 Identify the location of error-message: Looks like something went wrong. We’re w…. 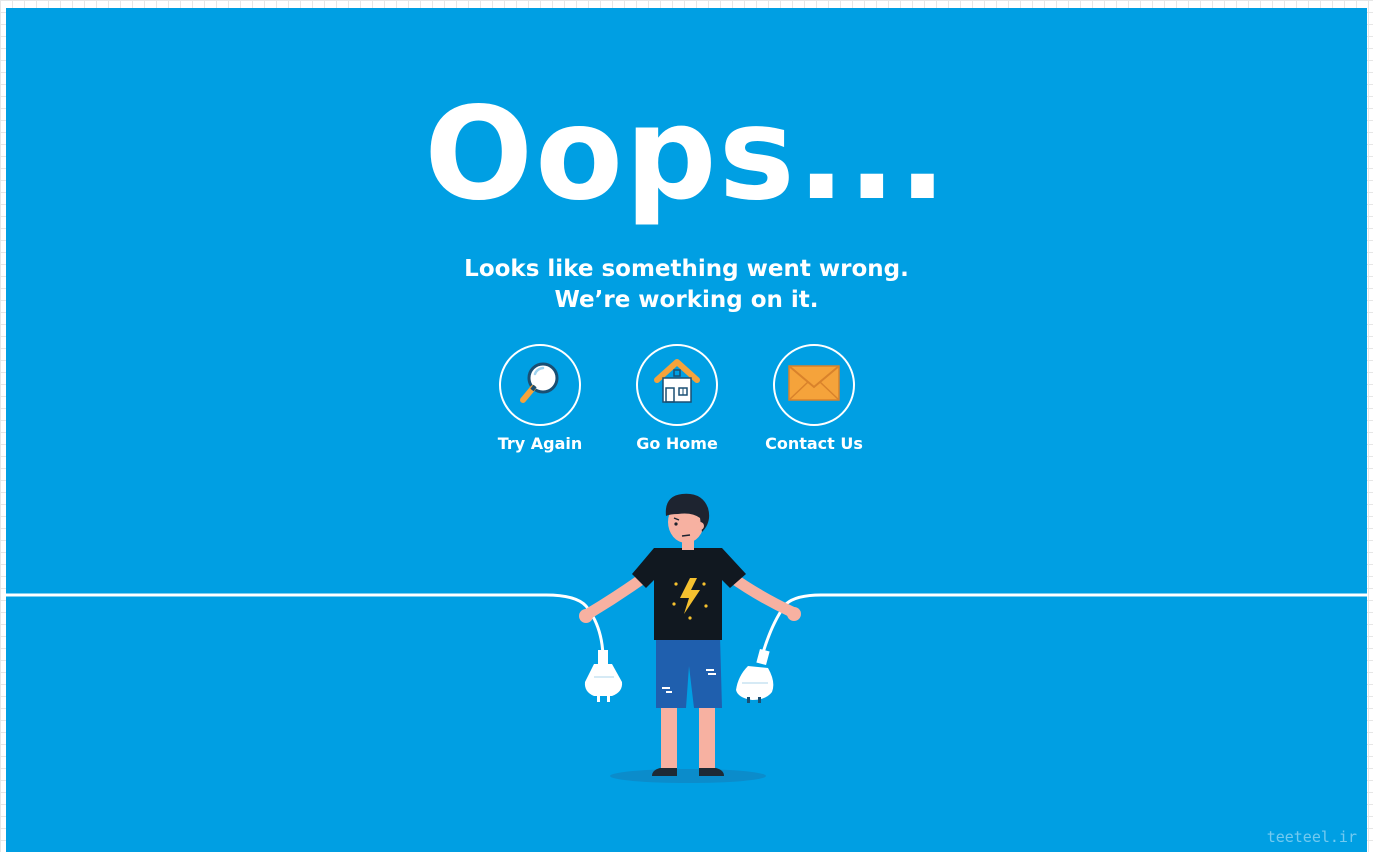
(686, 285).